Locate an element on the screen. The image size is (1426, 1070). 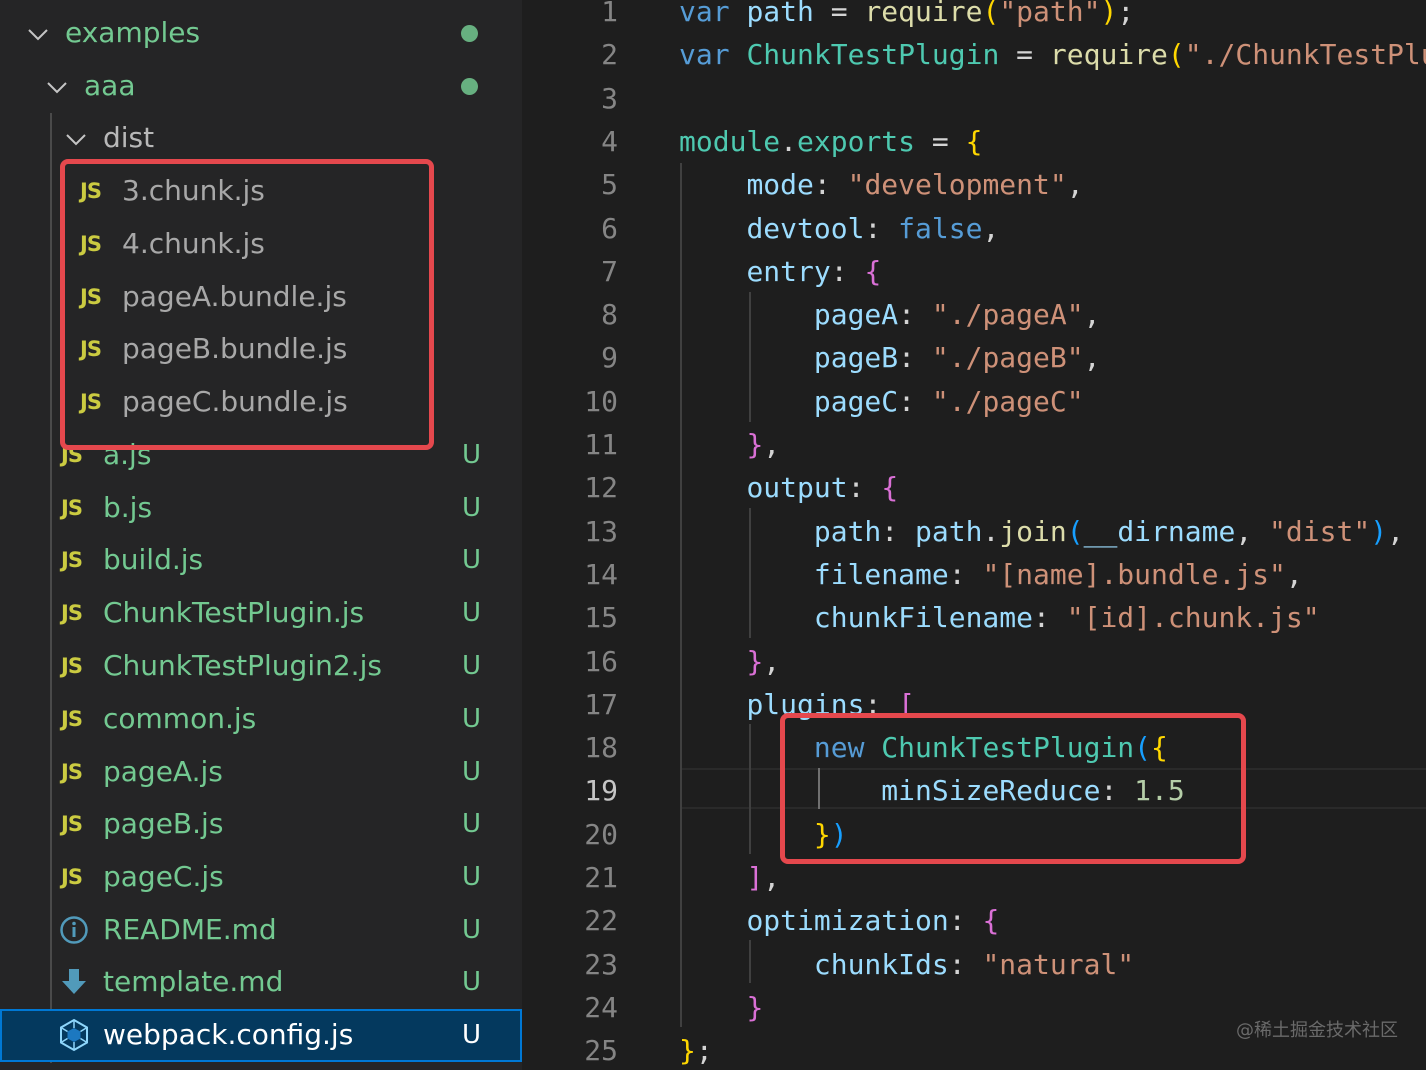
line-number: 16 is located at coordinates (601, 661).